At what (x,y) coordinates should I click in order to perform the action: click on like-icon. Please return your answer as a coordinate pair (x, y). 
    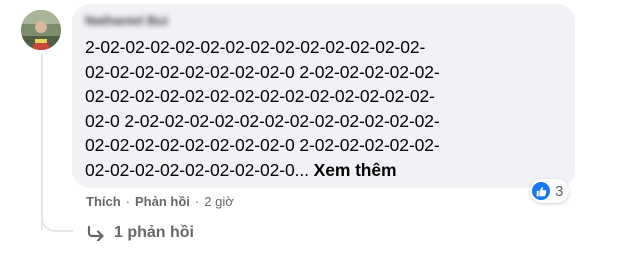
    Looking at the image, I should click on (541, 191).